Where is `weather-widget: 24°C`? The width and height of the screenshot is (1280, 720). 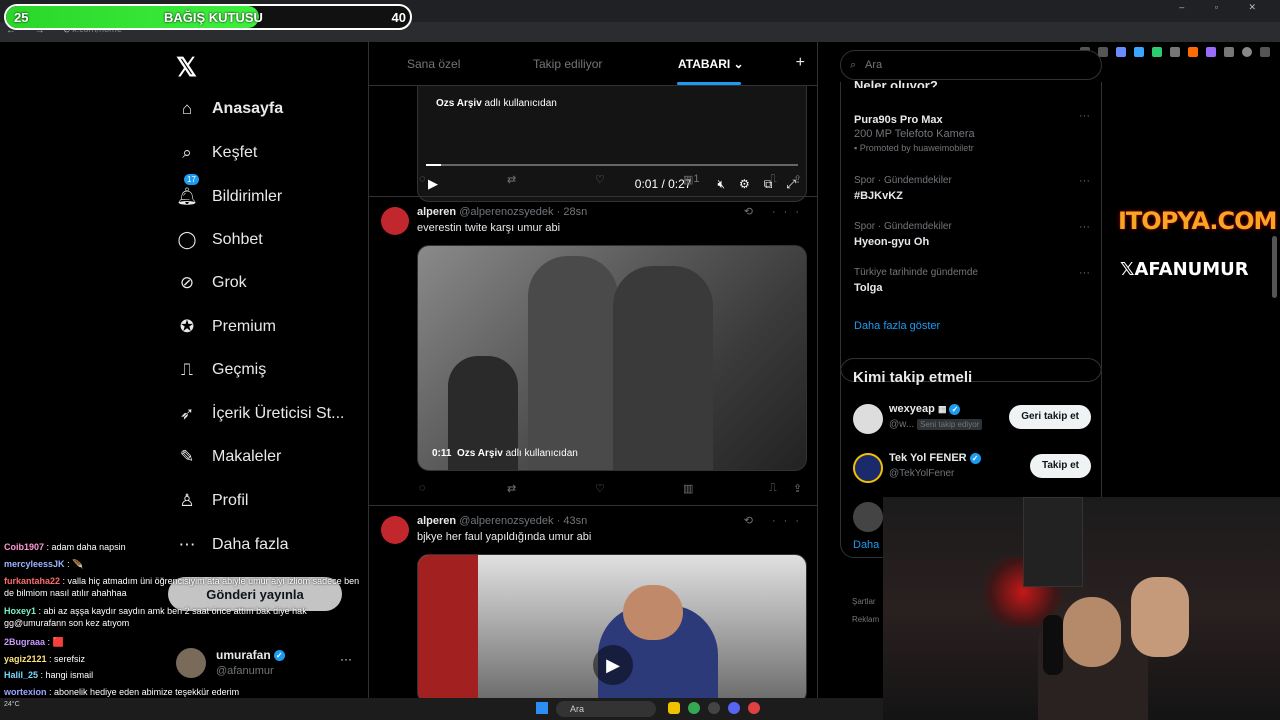 weather-widget: 24°C is located at coordinates (12, 704).